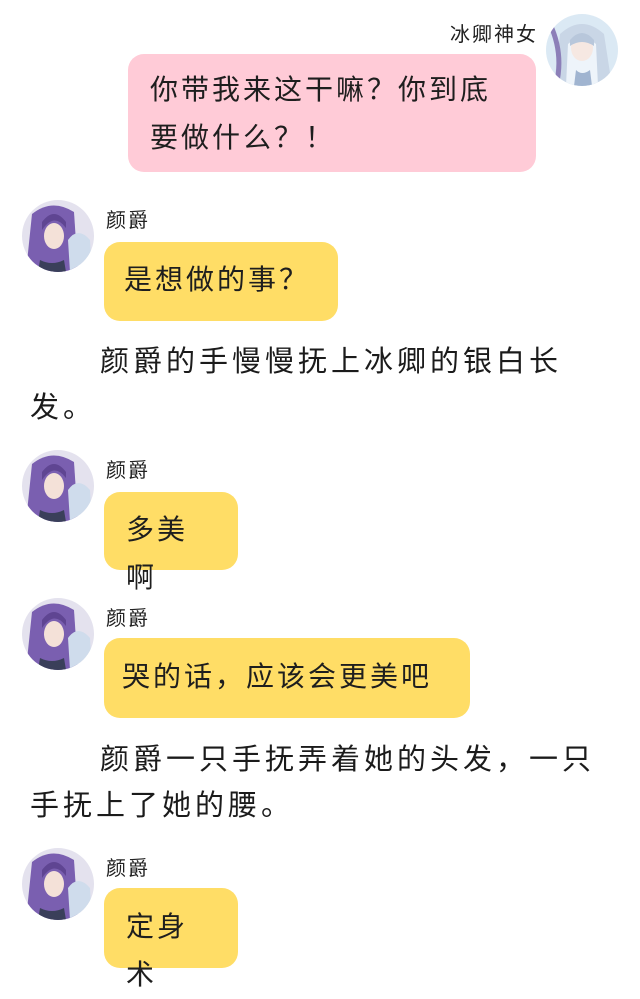 Image resolution: width=640 pixels, height=999 pixels. I want to click on message-bubble: 是想做的事？, so click(221, 281).